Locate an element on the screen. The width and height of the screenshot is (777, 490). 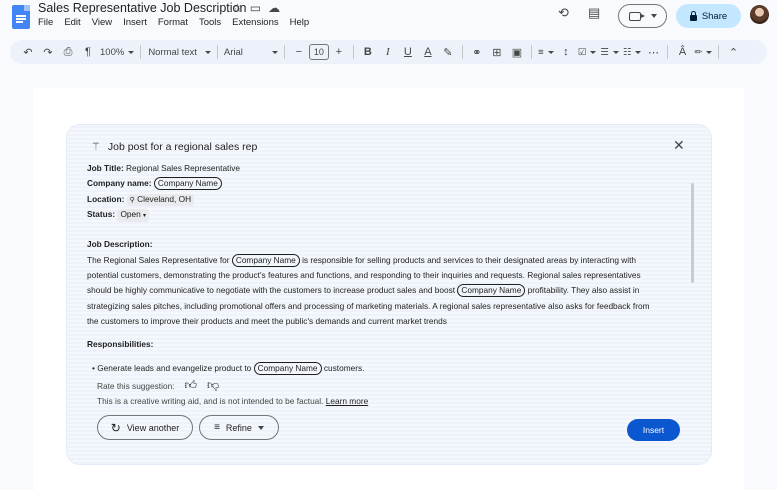
underline-icon: U is located at coordinates (408, 52).